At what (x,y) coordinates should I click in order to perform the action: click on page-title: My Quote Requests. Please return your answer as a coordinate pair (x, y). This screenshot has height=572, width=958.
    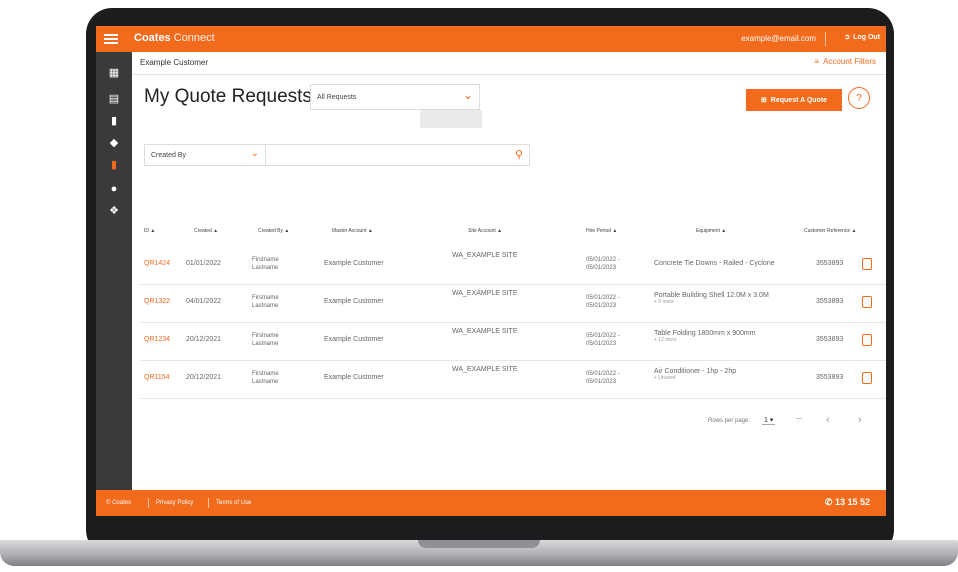
    Looking at the image, I should click on (228, 96).